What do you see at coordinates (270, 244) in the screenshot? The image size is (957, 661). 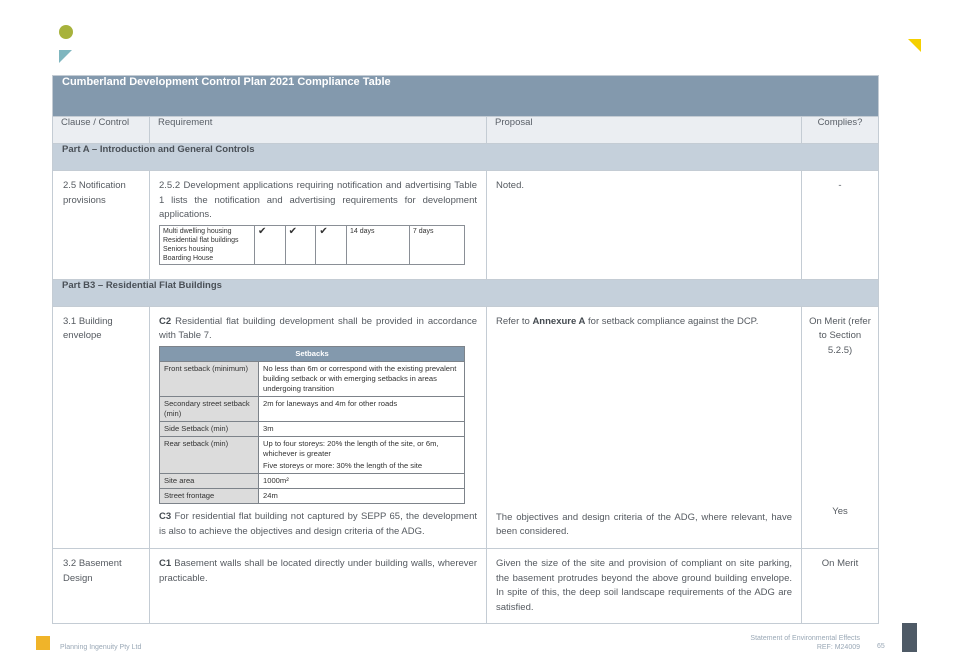 I see `notification-check-1: ✔` at bounding box center [270, 244].